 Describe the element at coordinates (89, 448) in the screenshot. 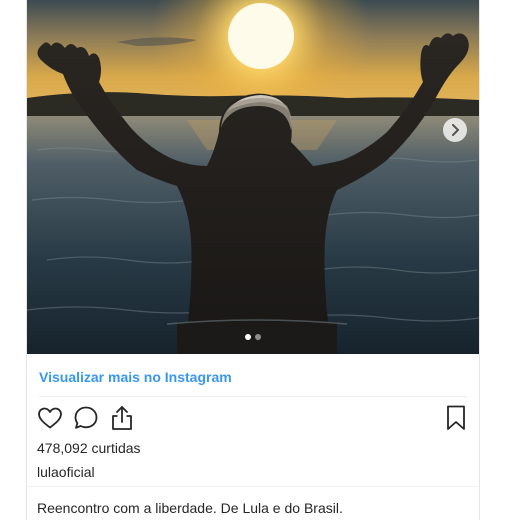

I see `likes-count: 478,092 curtidas` at that location.